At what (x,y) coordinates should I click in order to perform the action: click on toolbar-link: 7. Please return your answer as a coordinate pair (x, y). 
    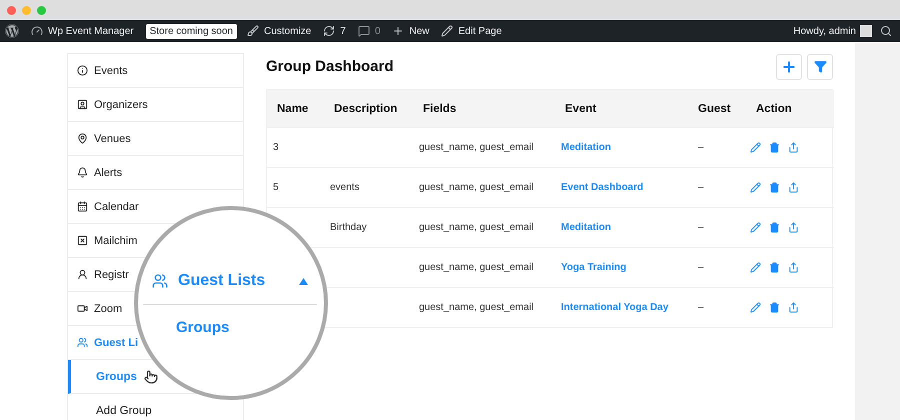
    Looking at the image, I should click on (343, 31).